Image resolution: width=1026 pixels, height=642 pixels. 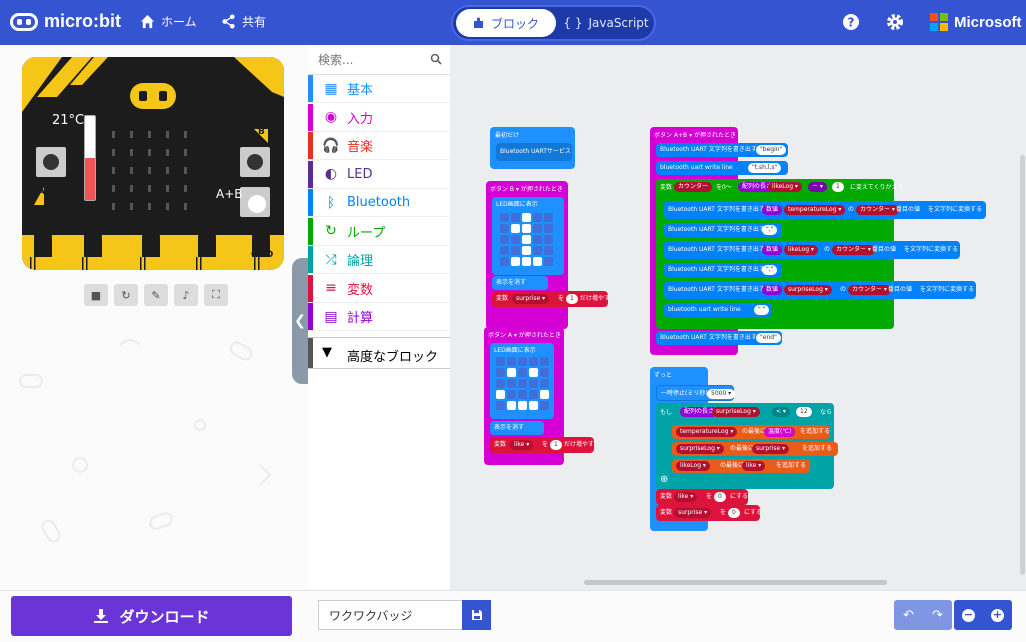 What do you see at coordinates (762, 310) in the screenshot?
I see `empty-string: " "` at bounding box center [762, 310].